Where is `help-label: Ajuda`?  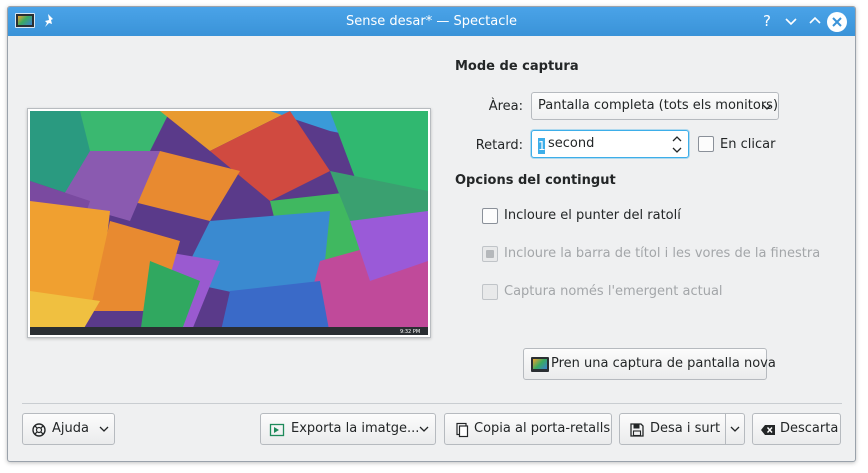
help-label: Ajuda is located at coordinates (70, 428).